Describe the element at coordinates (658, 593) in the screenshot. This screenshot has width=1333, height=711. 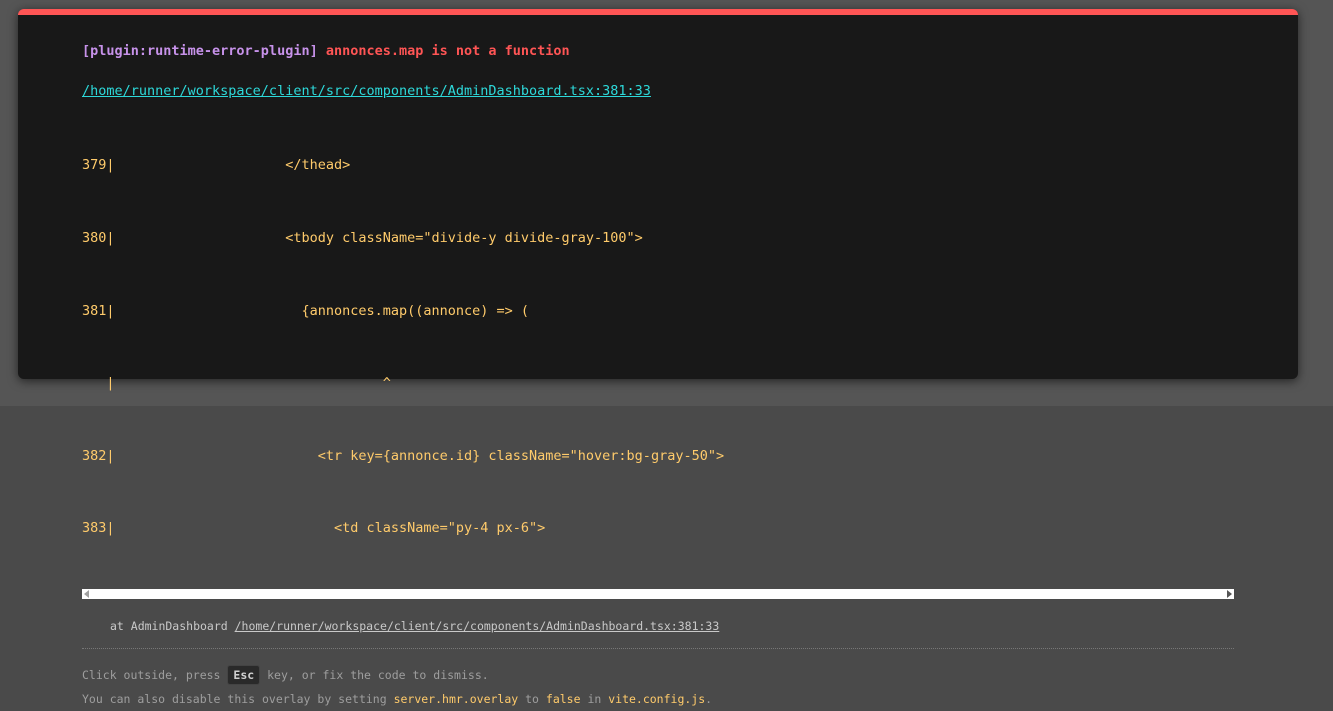
I see `horizontal-scrollbar` at that location.